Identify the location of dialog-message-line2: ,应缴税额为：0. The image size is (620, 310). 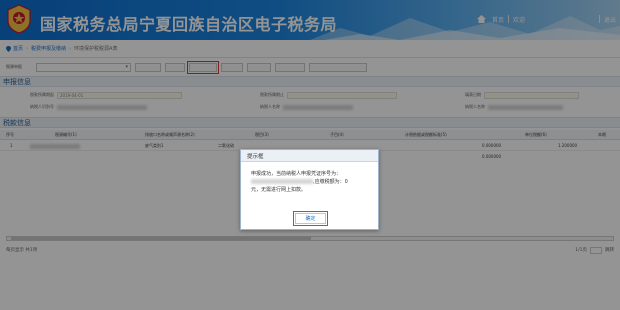
(309, 182).